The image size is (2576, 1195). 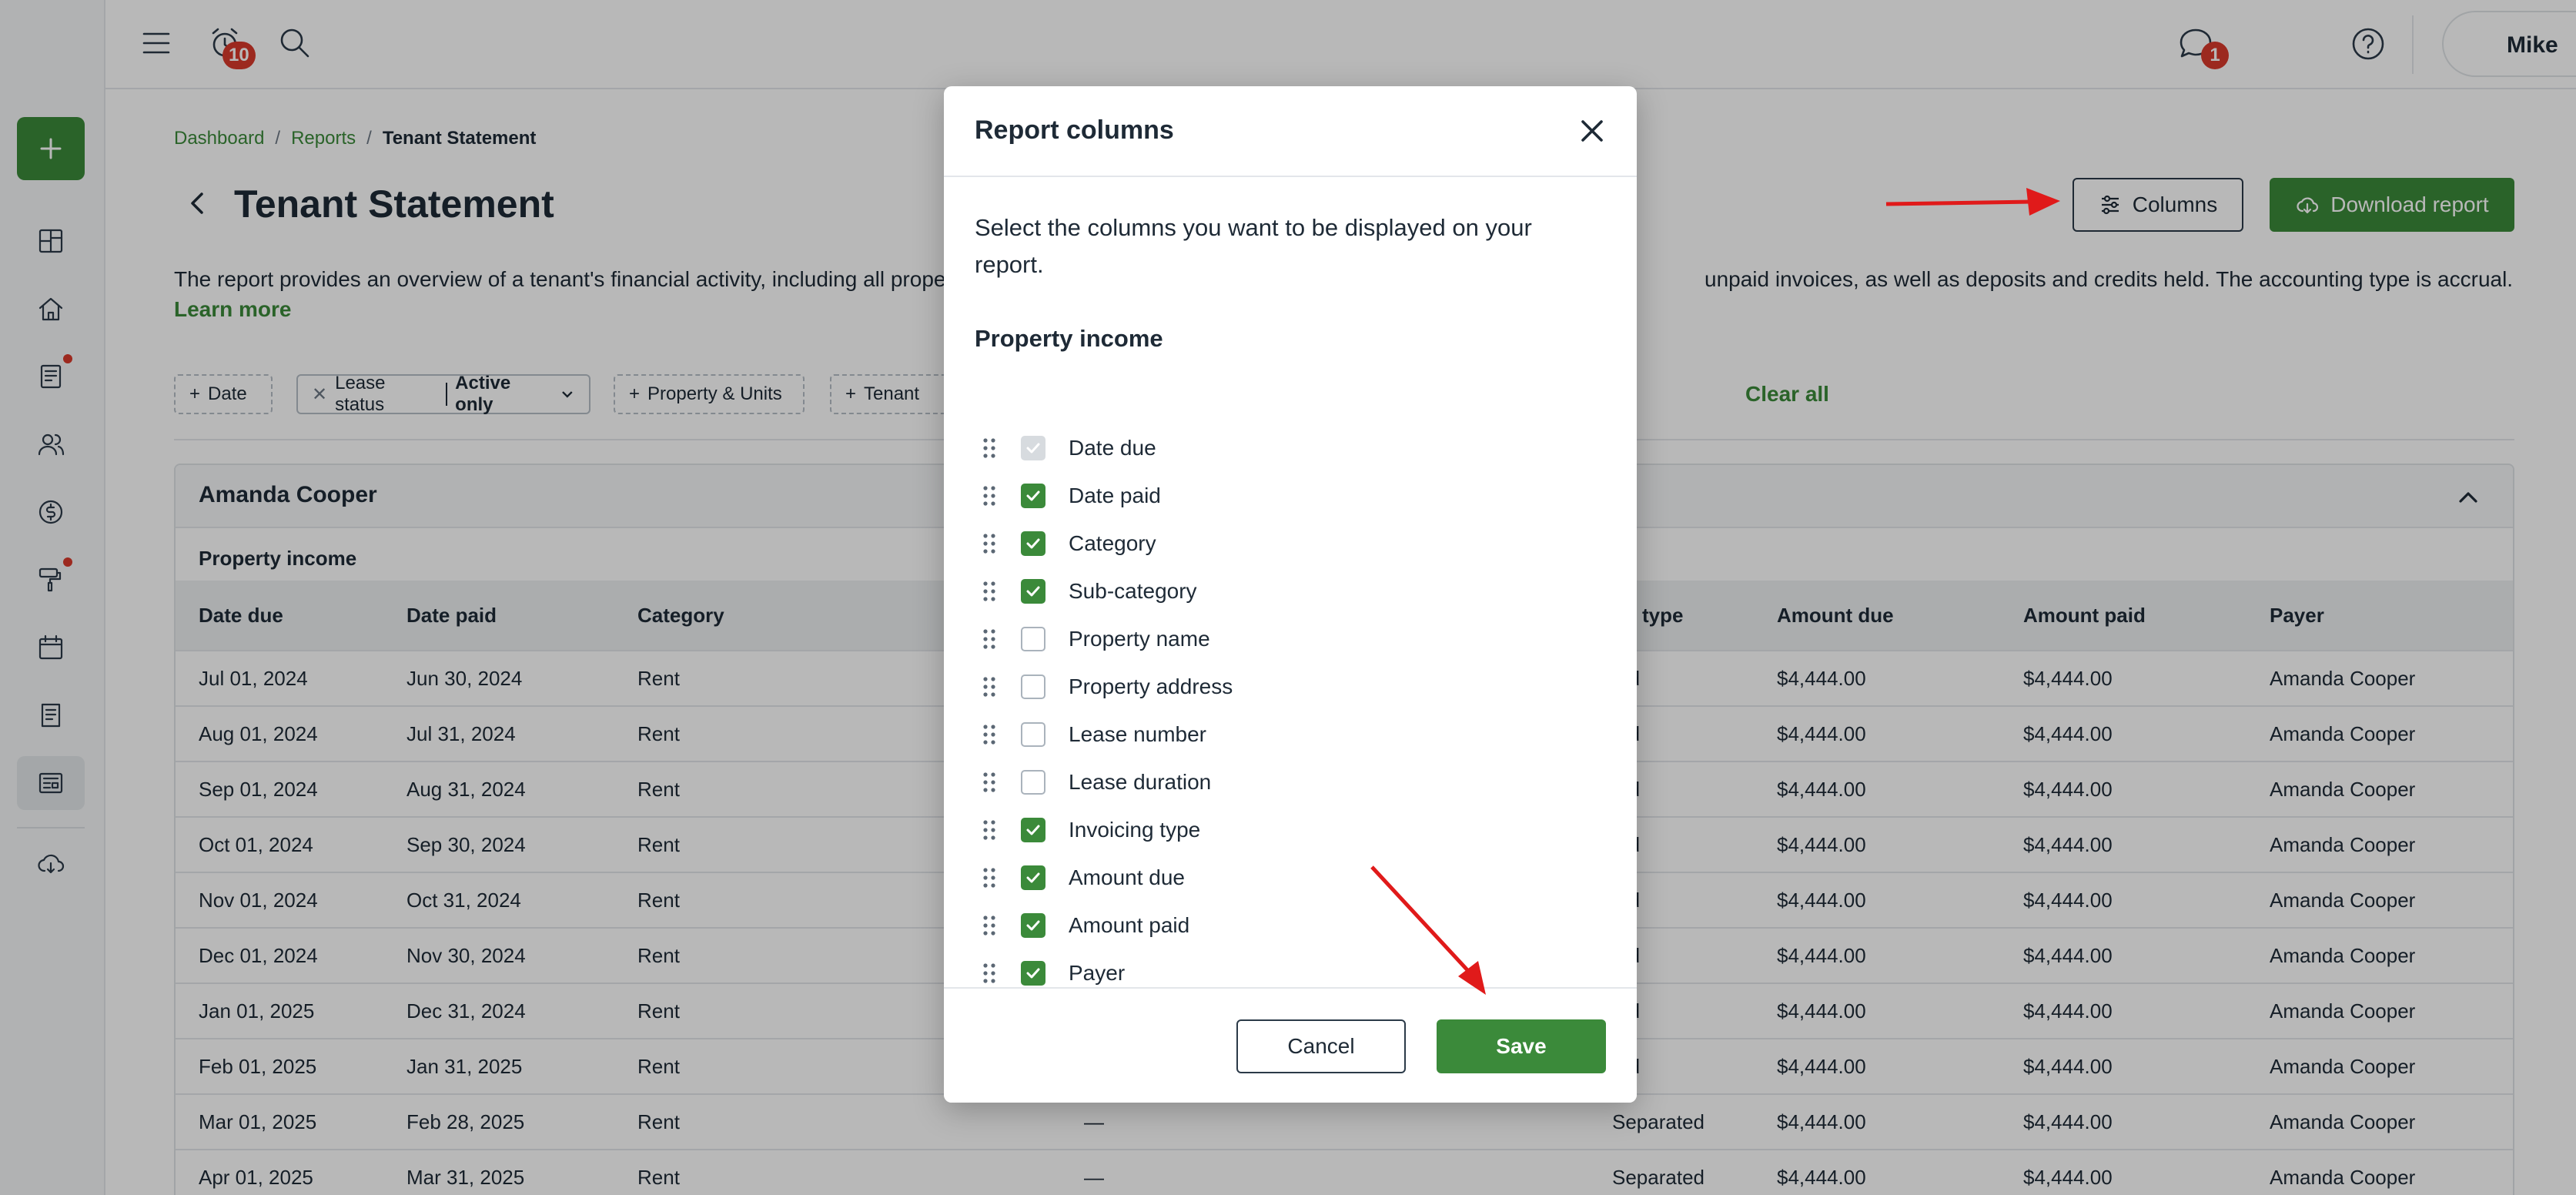 I want to click on column-option-label: Category, so click(x=1112, y=543).